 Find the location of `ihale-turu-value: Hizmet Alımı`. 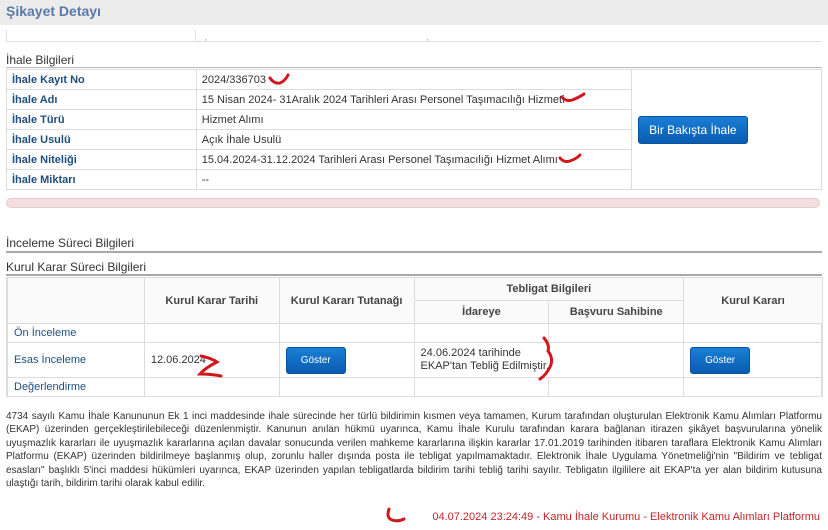

ihale-turu-value: Hizmet Alımı is located at coordinates (414, 119).